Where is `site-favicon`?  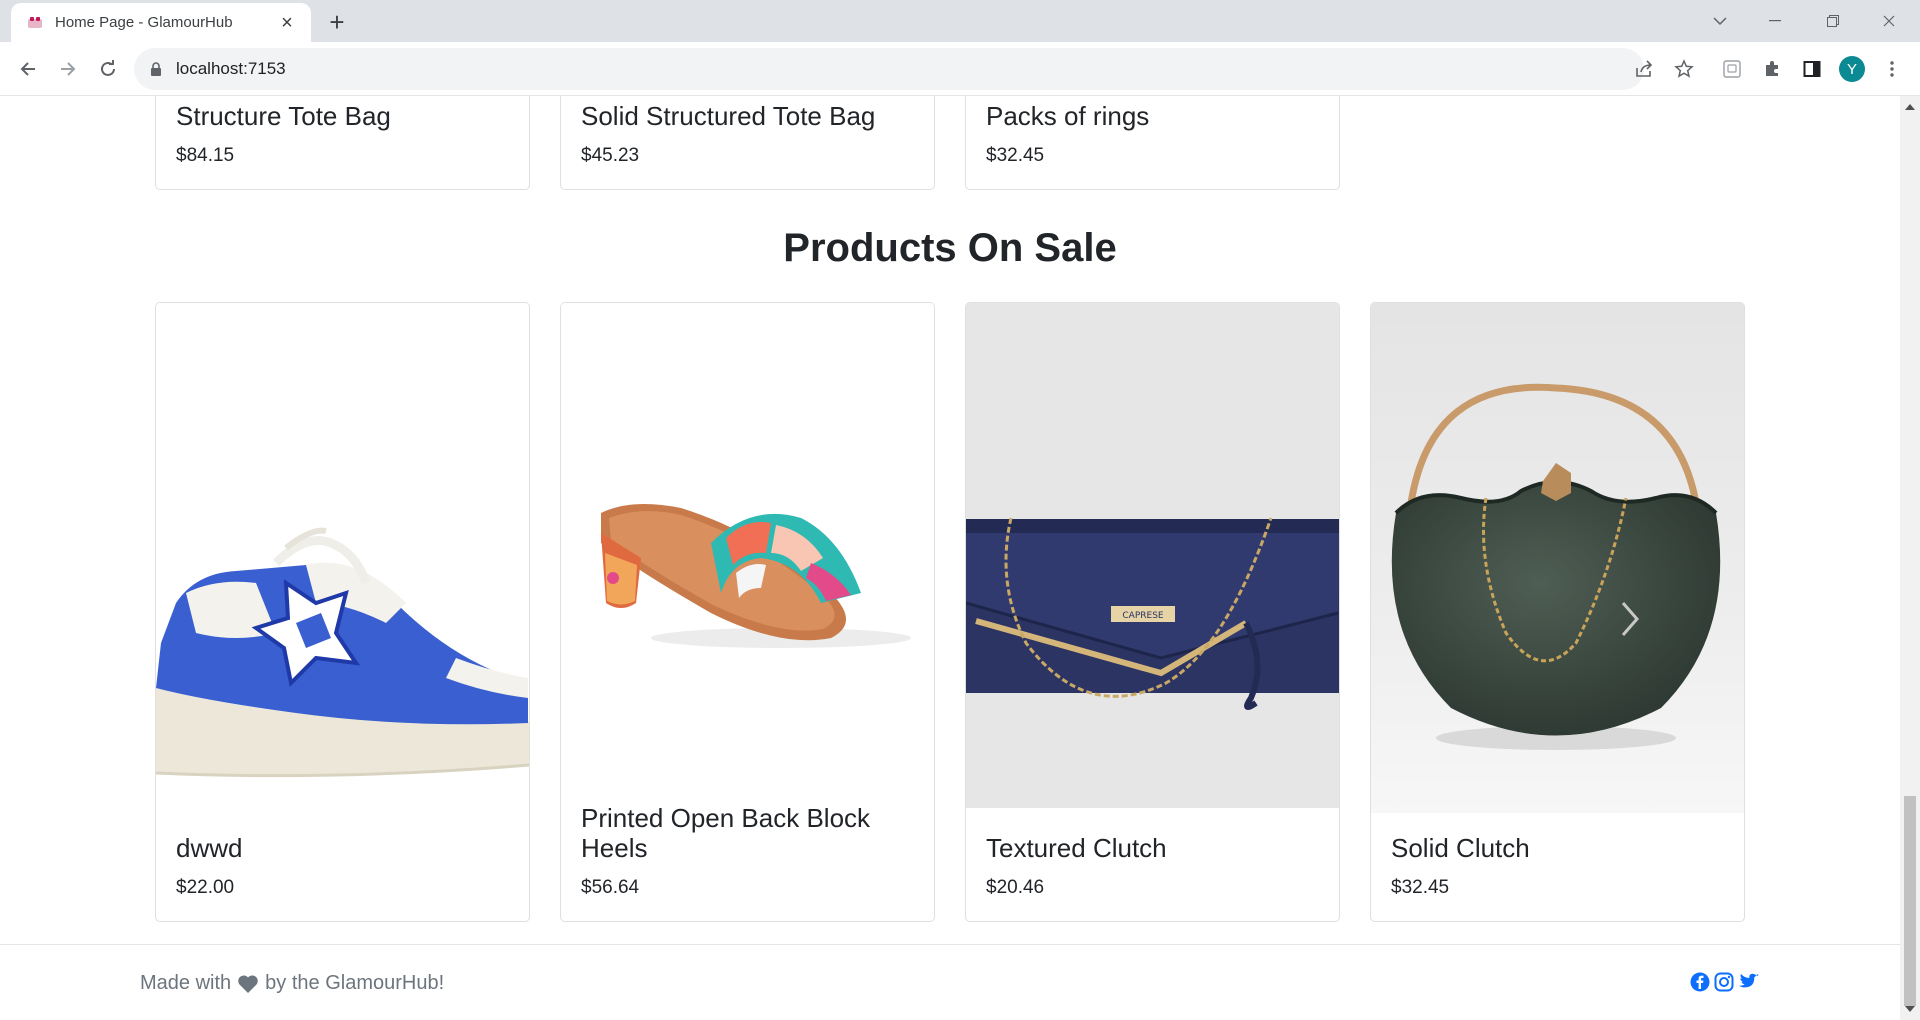
site-favicon is located at coordinates (35, 22).